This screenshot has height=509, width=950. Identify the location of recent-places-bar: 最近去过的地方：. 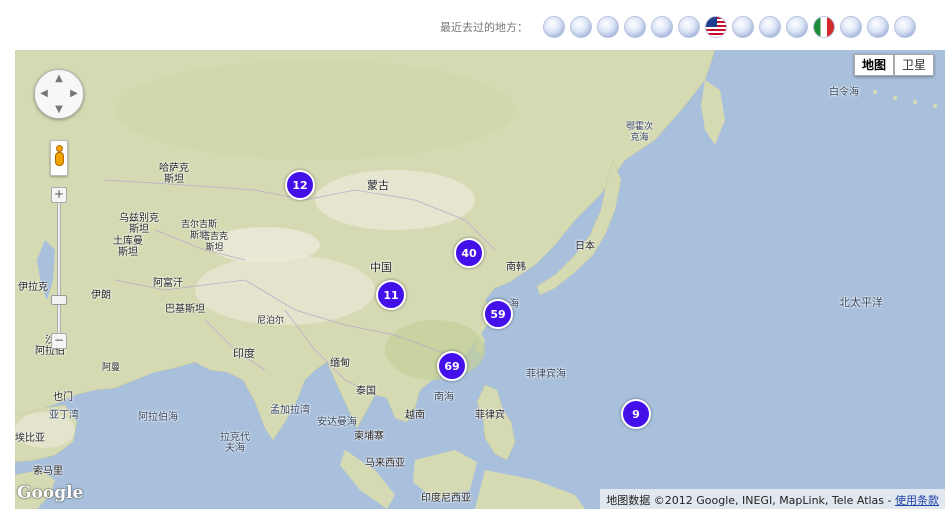
(475, 25).